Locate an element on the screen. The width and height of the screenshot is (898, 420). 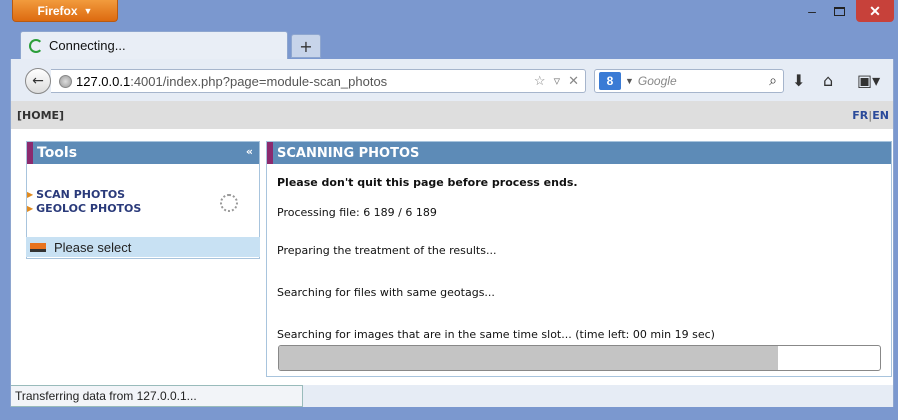
new-tab-button: + is located at coordinates (306, 46).